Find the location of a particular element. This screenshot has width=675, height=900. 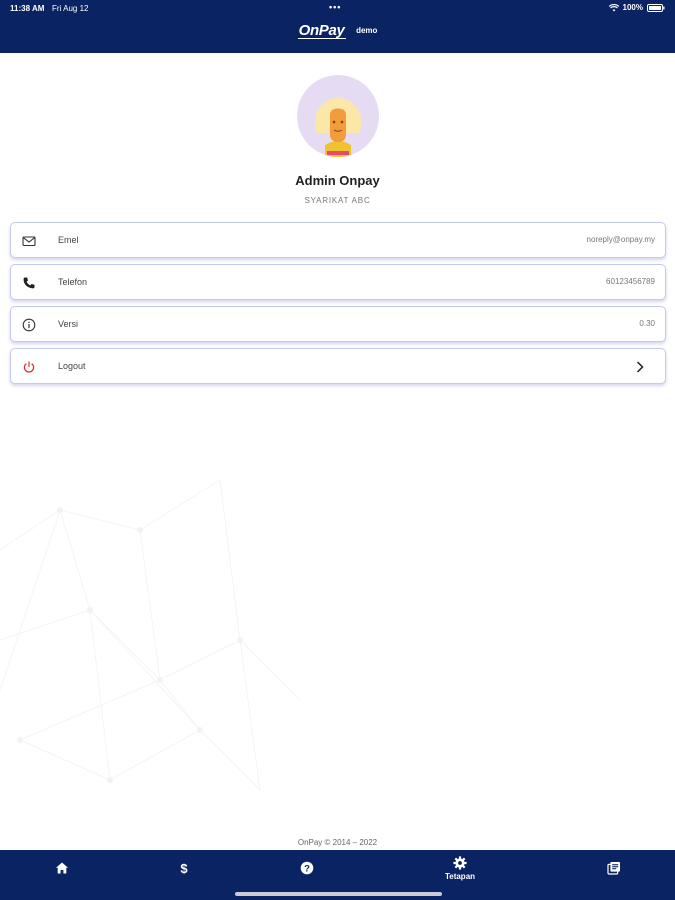

logout-label: Logout is located at coordinates (72, 366).